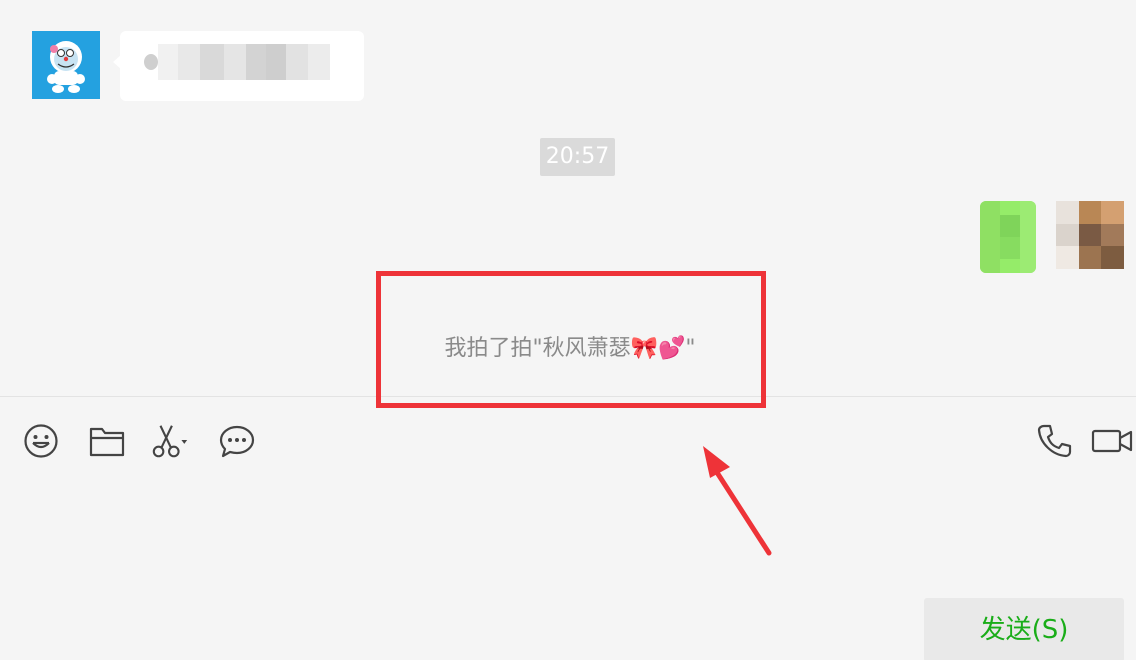 Image resolution: width=1136 pixels, height=660 pixels. Describe the element at coordinates (737, 501) in the screenshot. I see `annotation-arrow` at that location.